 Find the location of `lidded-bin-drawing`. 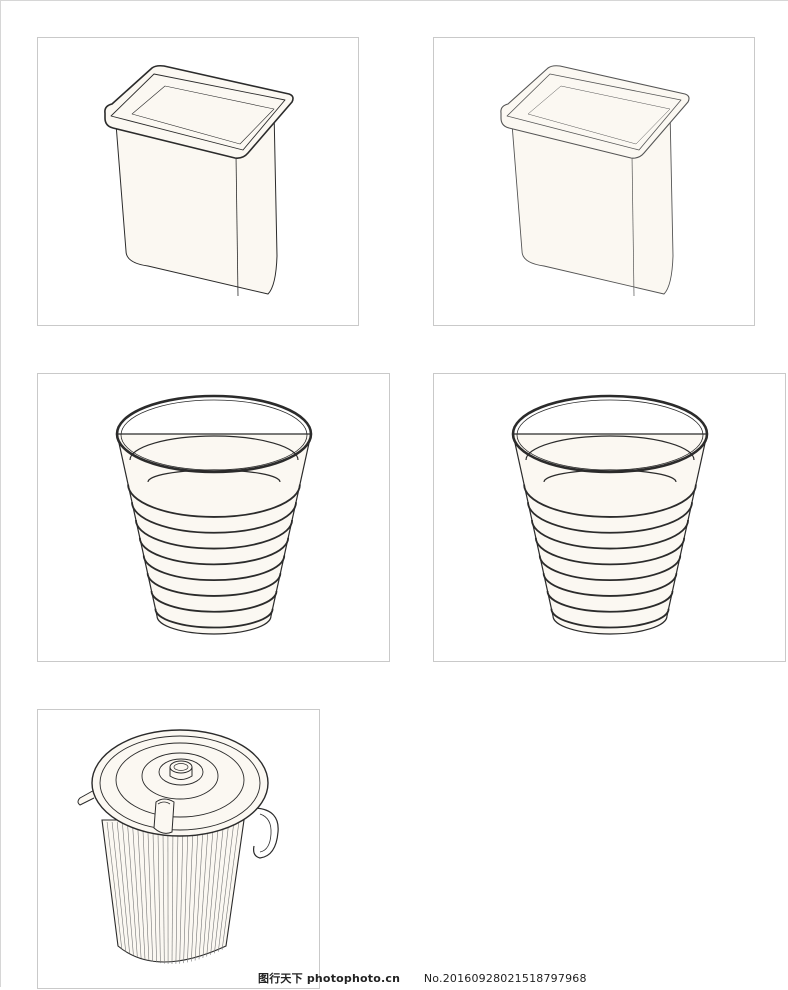

lidded-bin-drawing is located at coordinates (179, 850).